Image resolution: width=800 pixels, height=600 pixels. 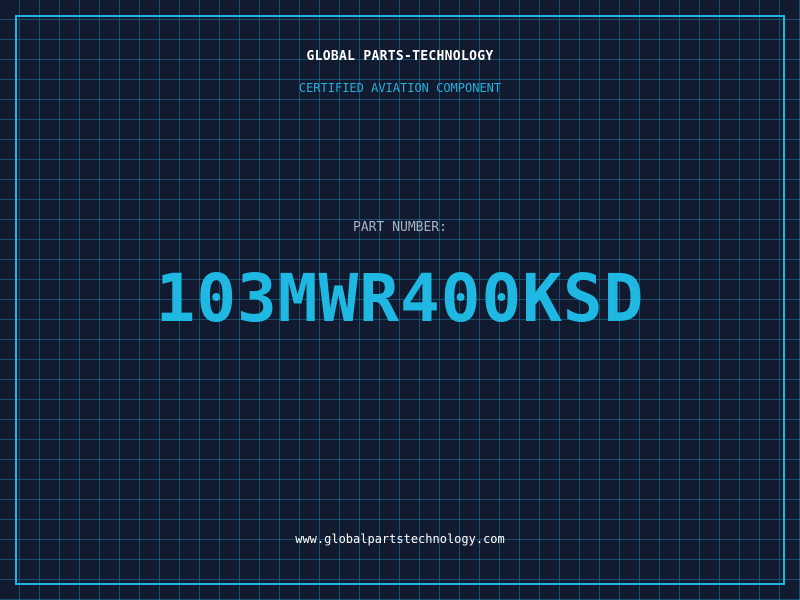 I want to click on company-name: GLOBAL PARTS-TECHNOLOGY, so click(x=400, y=56).